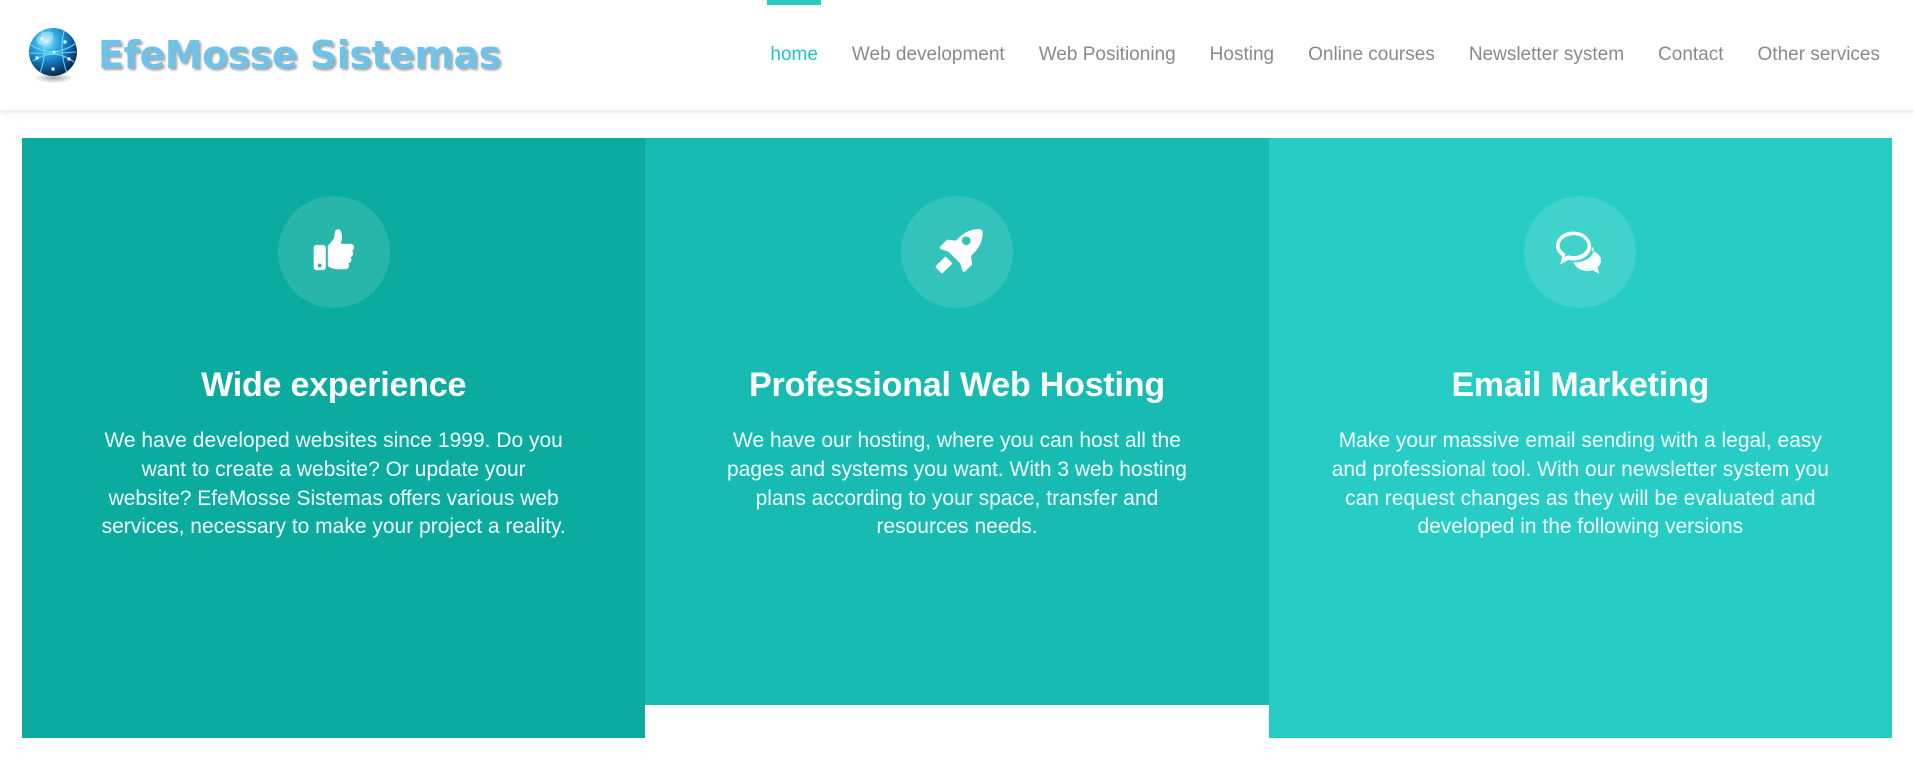 Image resolution: width=1914 pixels, height=773 pixels. I want to click on nav-item-other-services: Other services, so click(1821, 55).